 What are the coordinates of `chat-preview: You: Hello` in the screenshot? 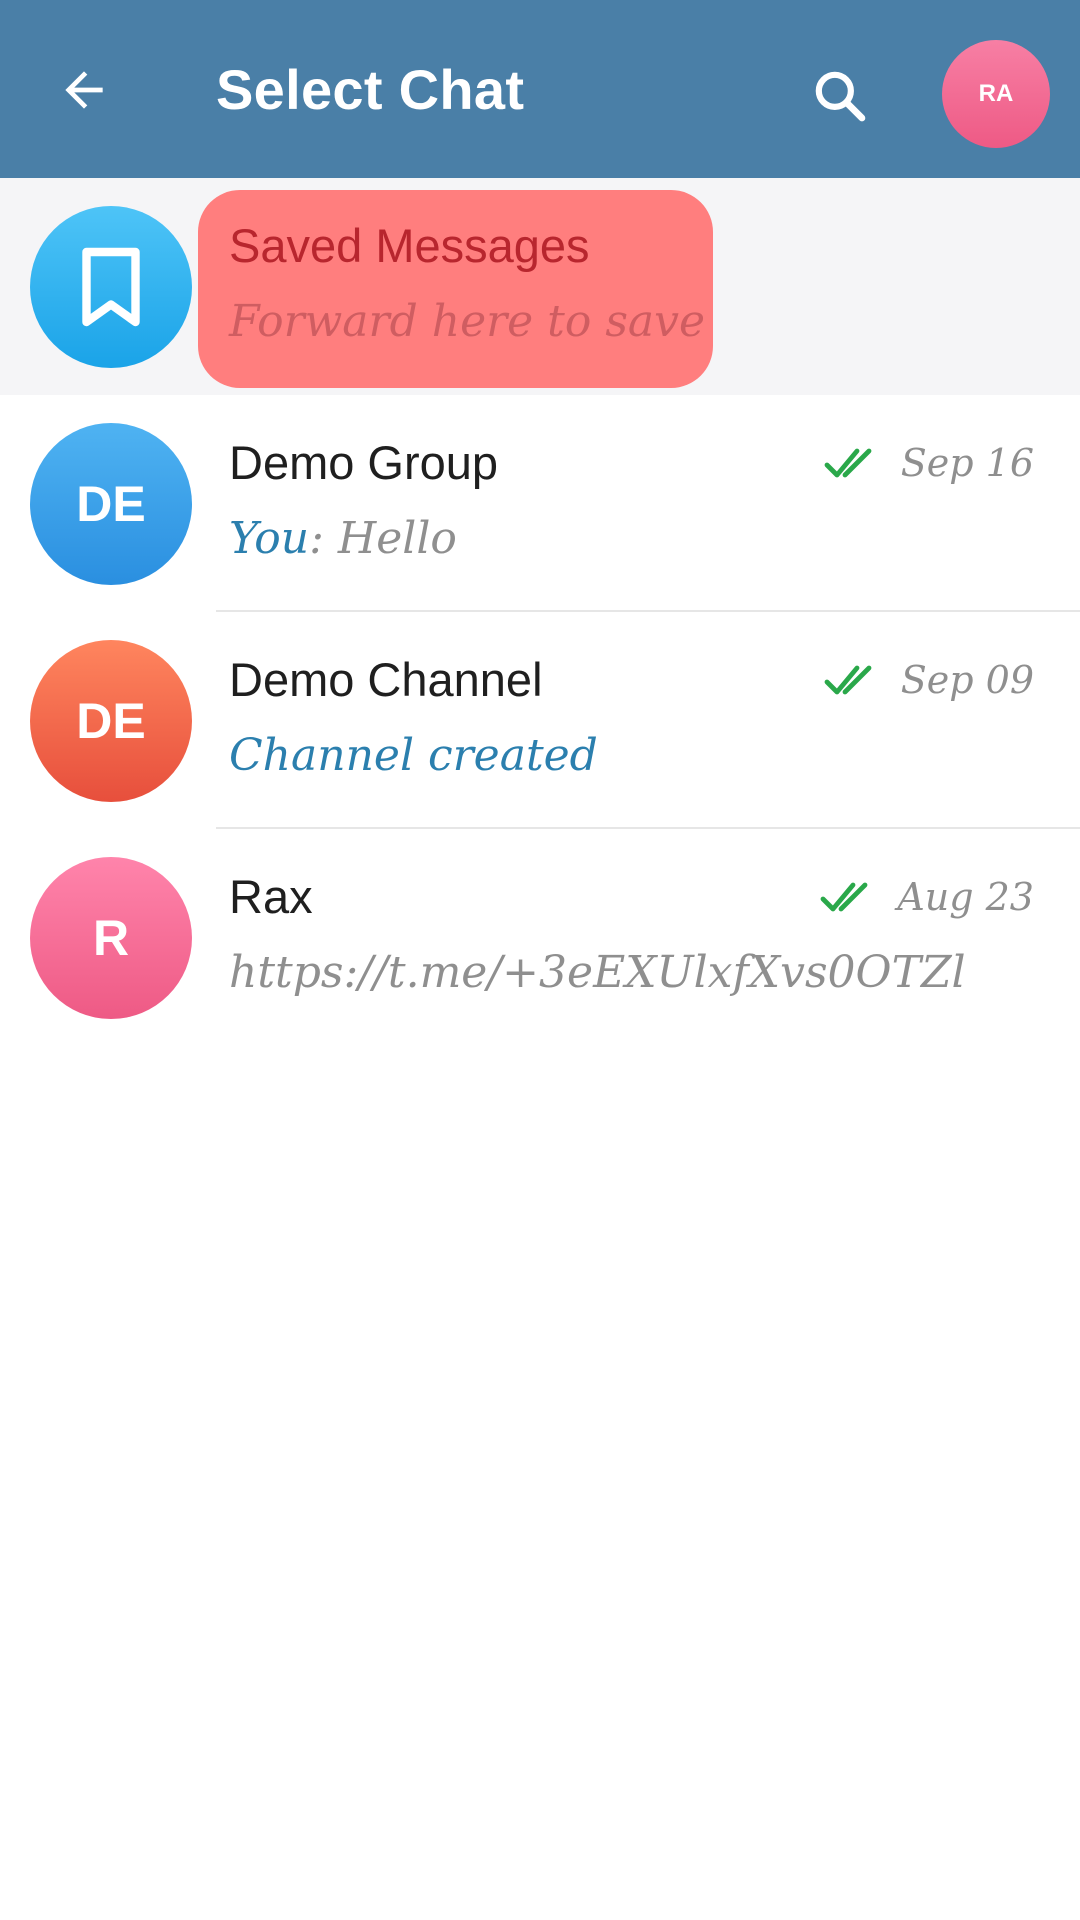 It's located at (343, 539).